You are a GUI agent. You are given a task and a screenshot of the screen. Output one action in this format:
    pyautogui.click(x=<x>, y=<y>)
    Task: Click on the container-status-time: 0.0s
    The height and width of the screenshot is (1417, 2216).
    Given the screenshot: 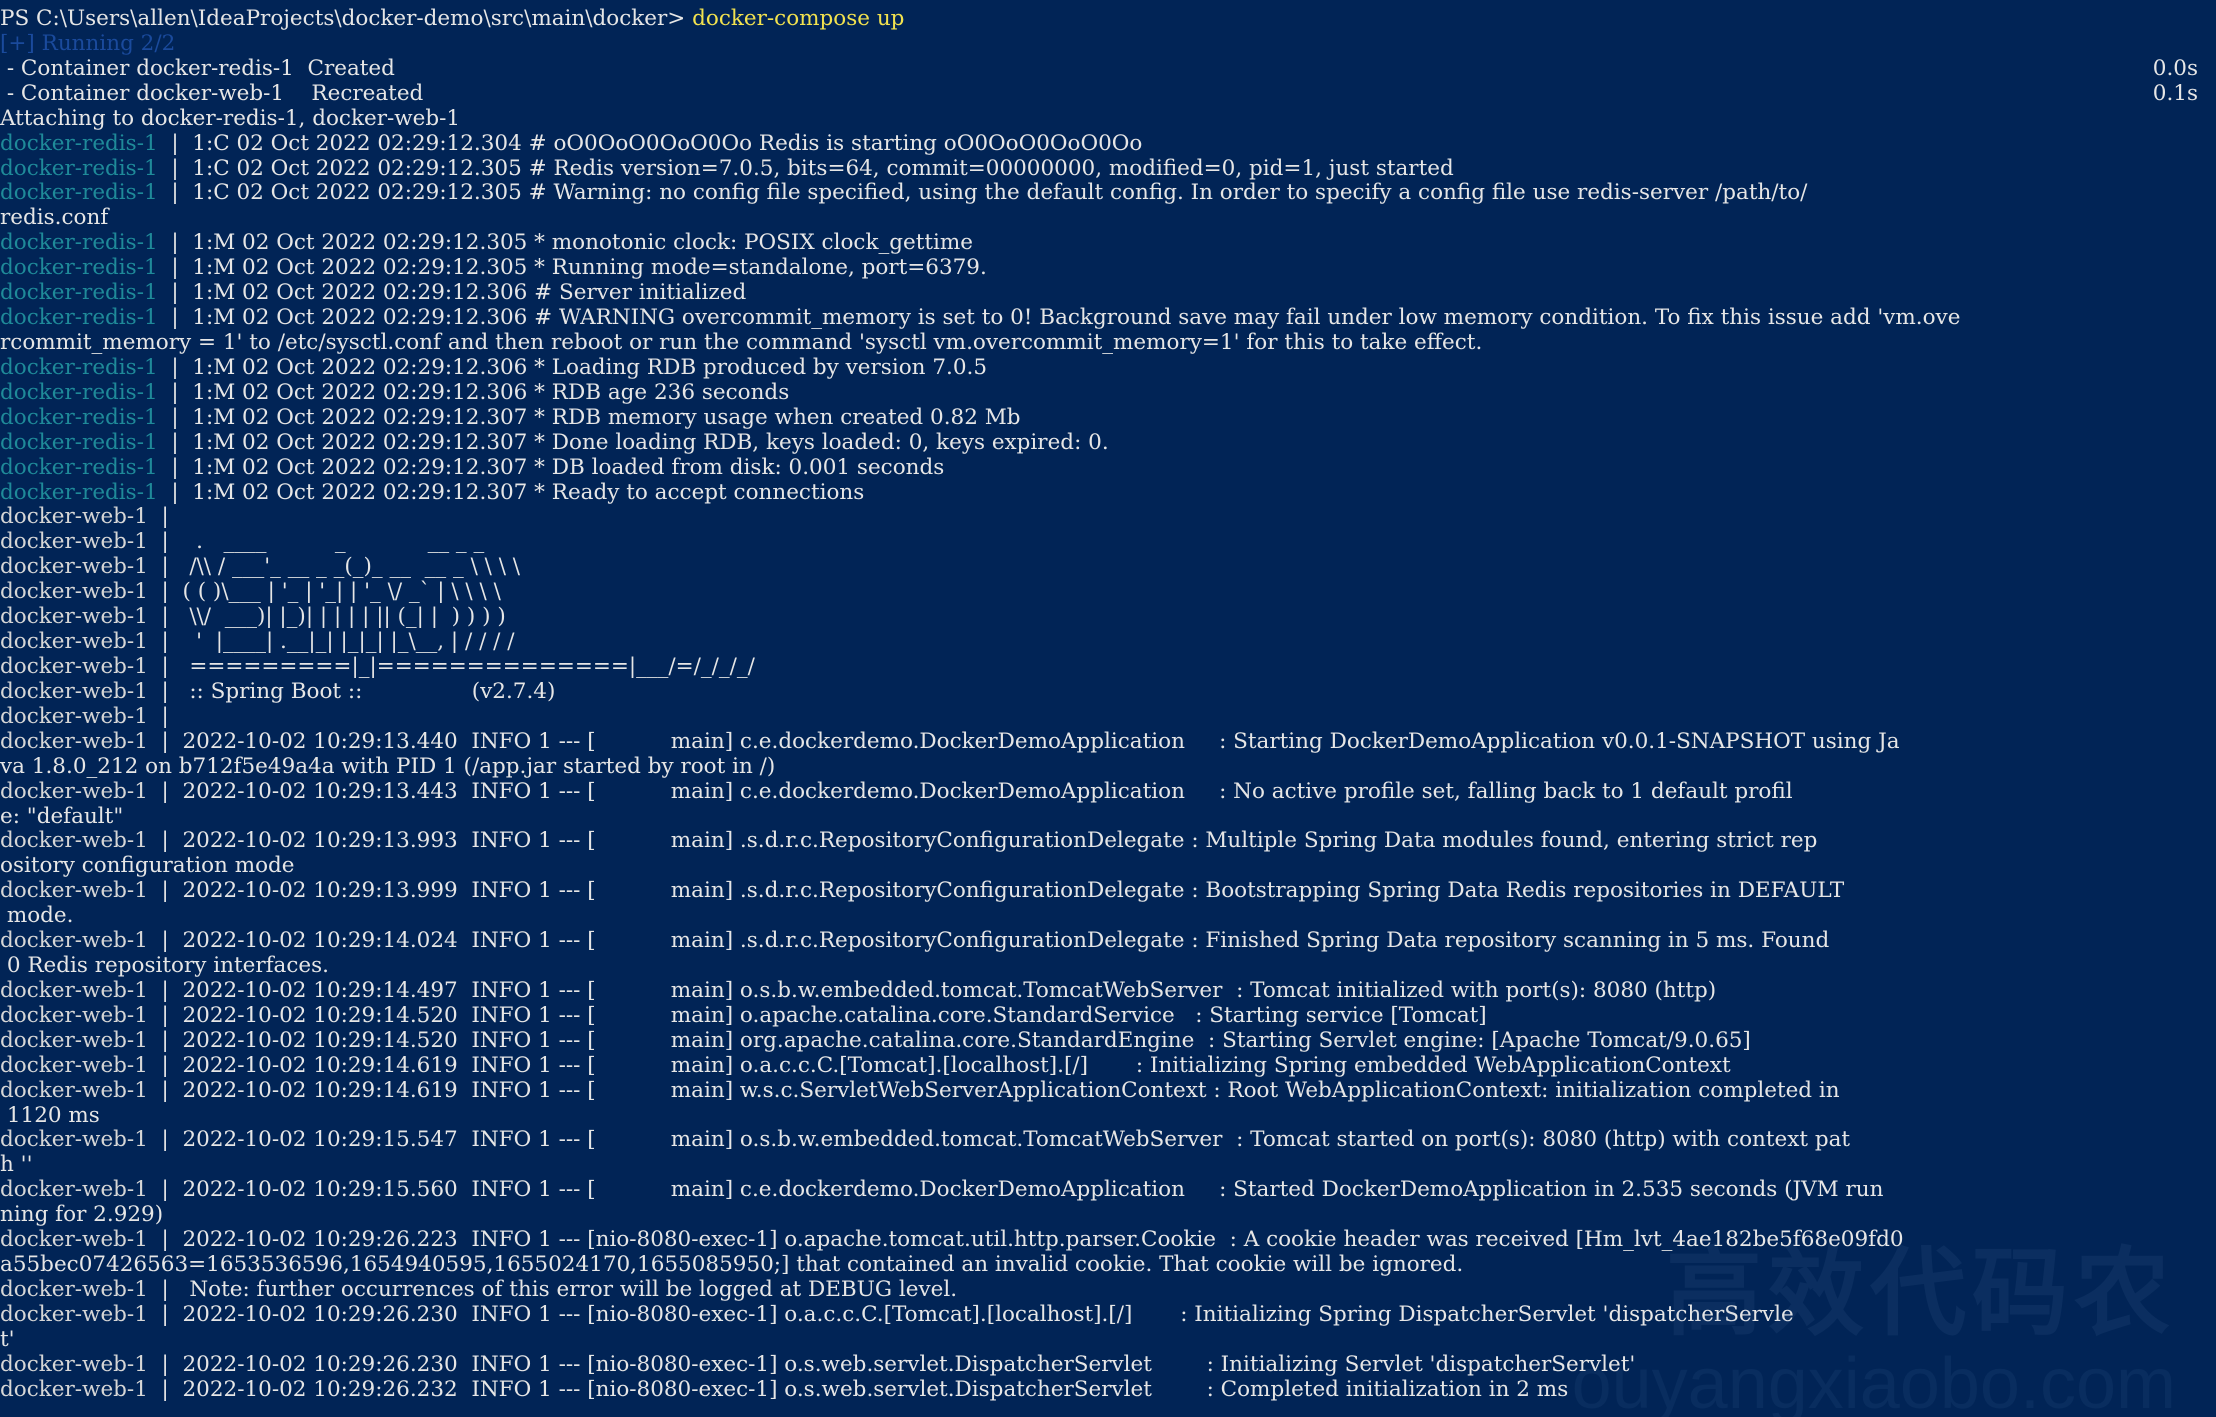 What is the action you would take?
    pyautogui.click(x=2175, y=68)
    